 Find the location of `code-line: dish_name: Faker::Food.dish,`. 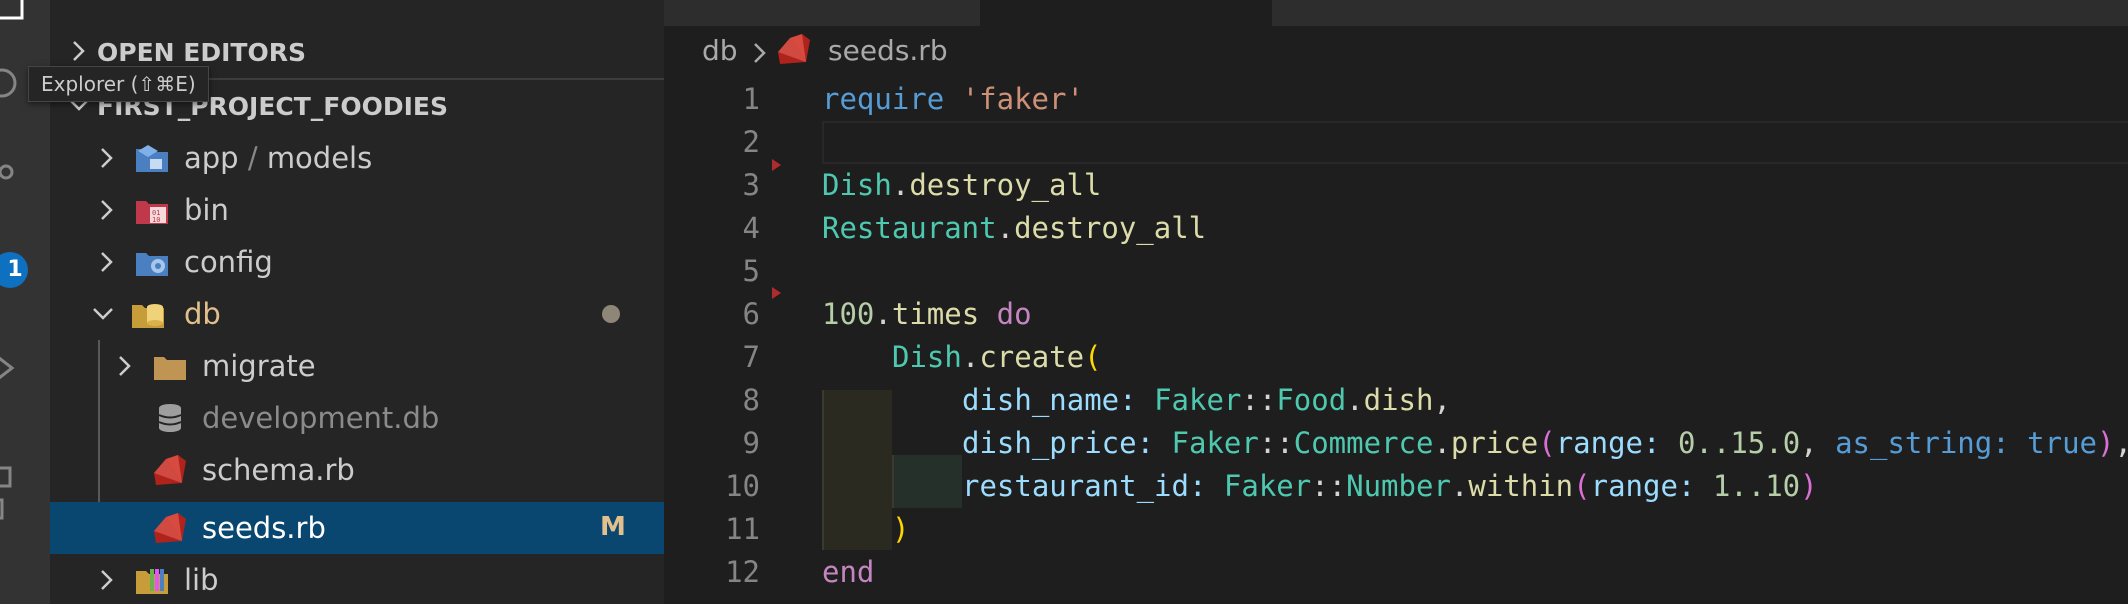

code-line: dish_name: Faker::Food.dish, is located at coordinates (1206, 400).